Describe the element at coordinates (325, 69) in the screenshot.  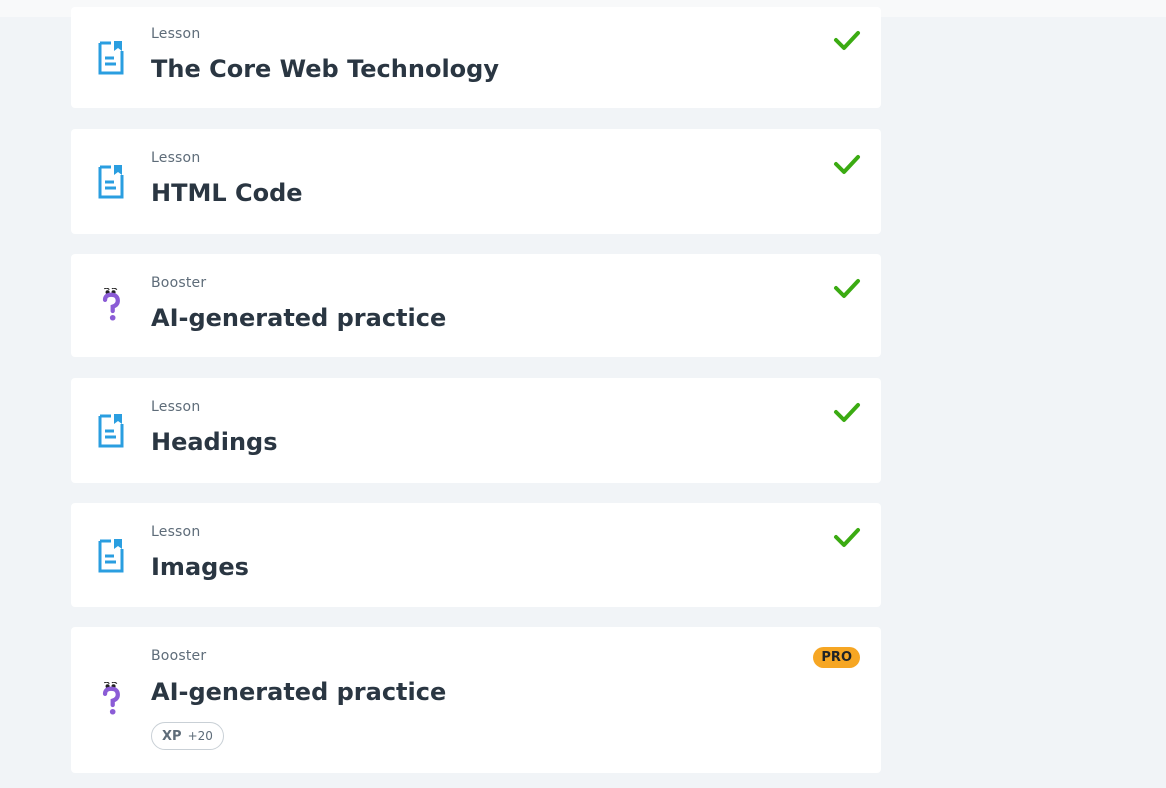
I see `item-title: The Core Web Technology` at that location.